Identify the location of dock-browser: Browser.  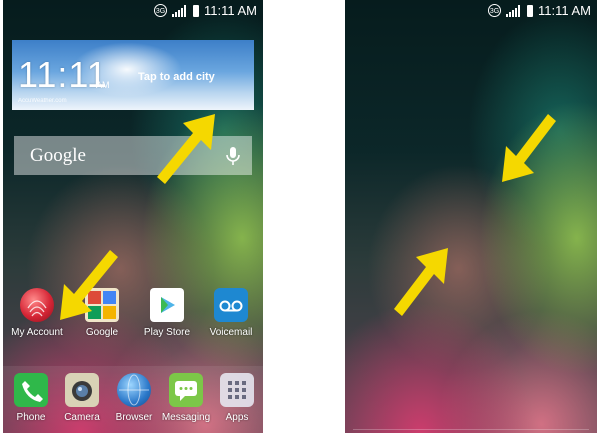
(134, 398).